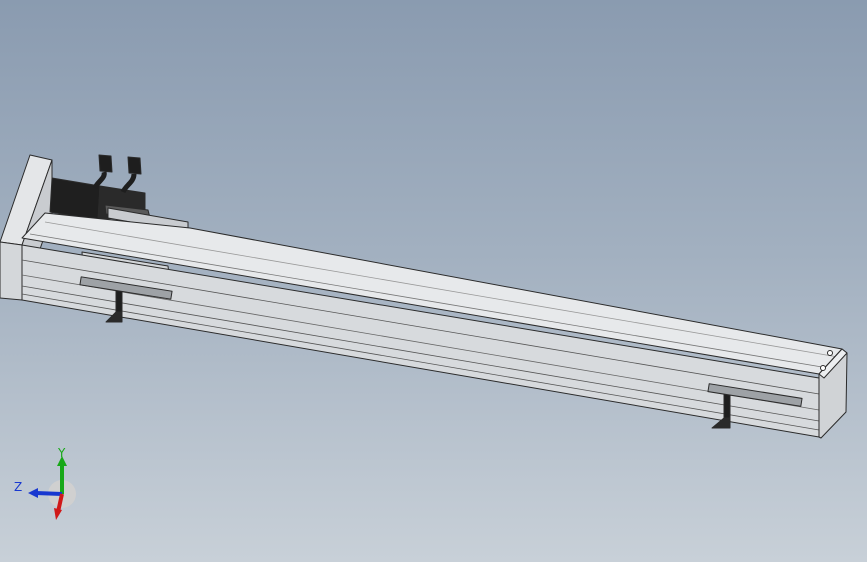  I want to click on z-axis-label: Z, so click(18, 487).